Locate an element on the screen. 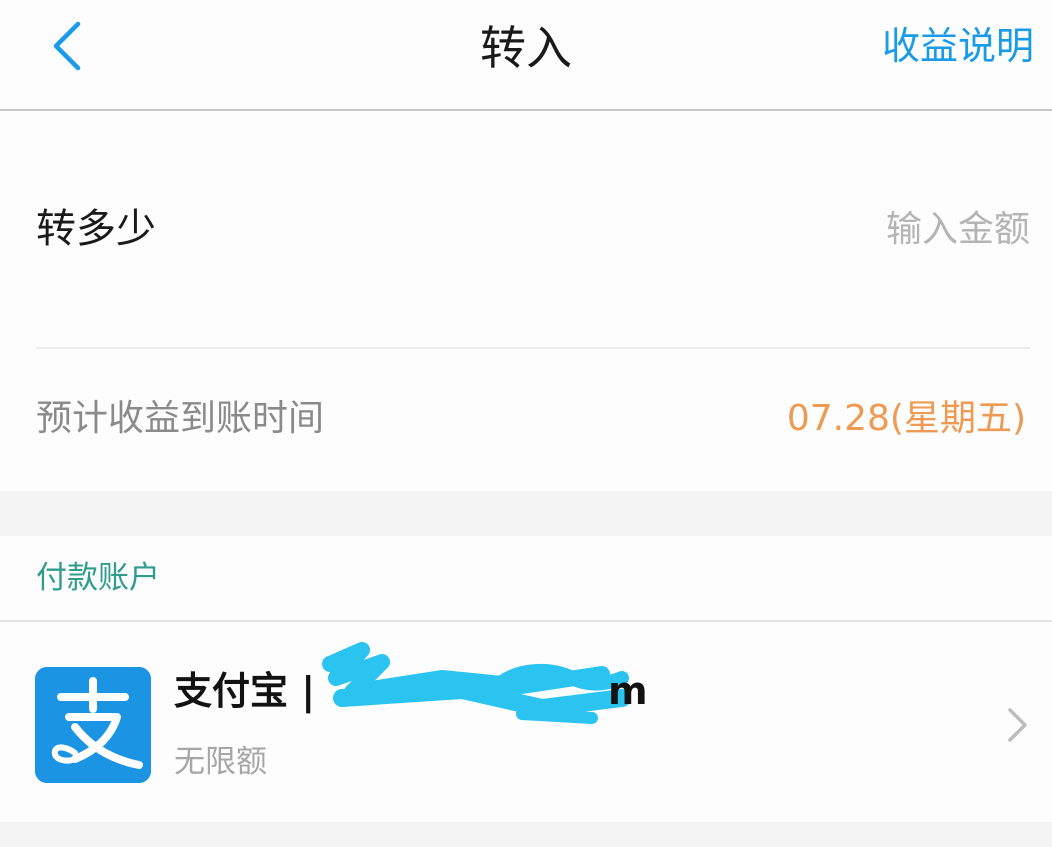 This screenshot has height=847, width=1052. account-provider: 支付宝 is located at coordinates (231, 691).